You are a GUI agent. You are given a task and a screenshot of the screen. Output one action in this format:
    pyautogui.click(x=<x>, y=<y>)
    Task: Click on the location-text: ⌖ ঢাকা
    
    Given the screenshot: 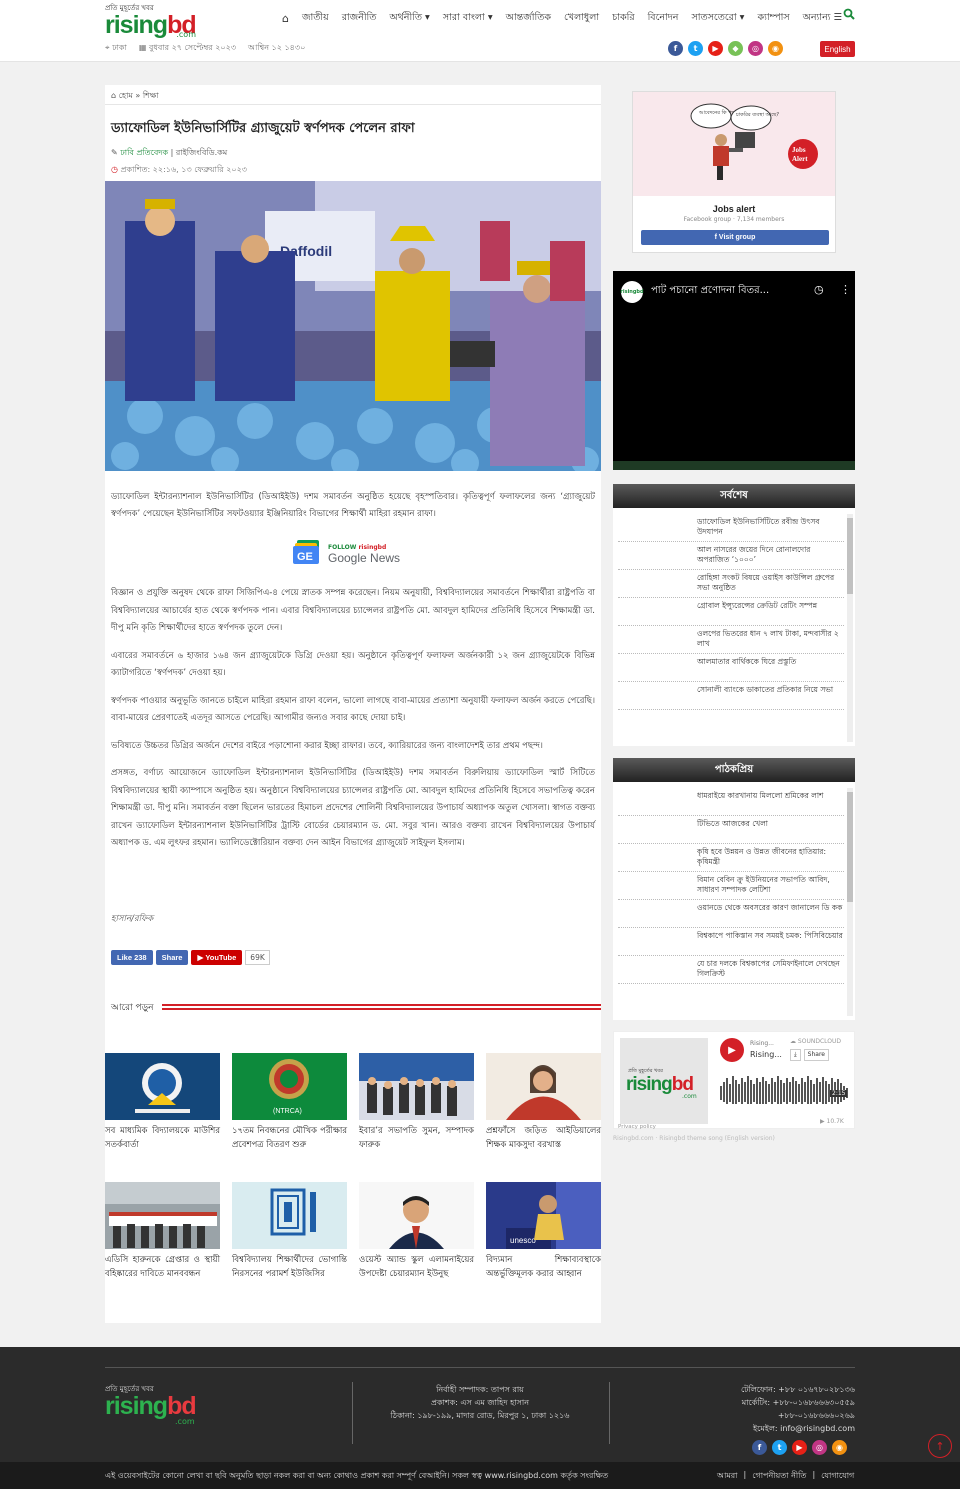 What is the action you would take?
    pyautogui.click(x=116, y=47)
    